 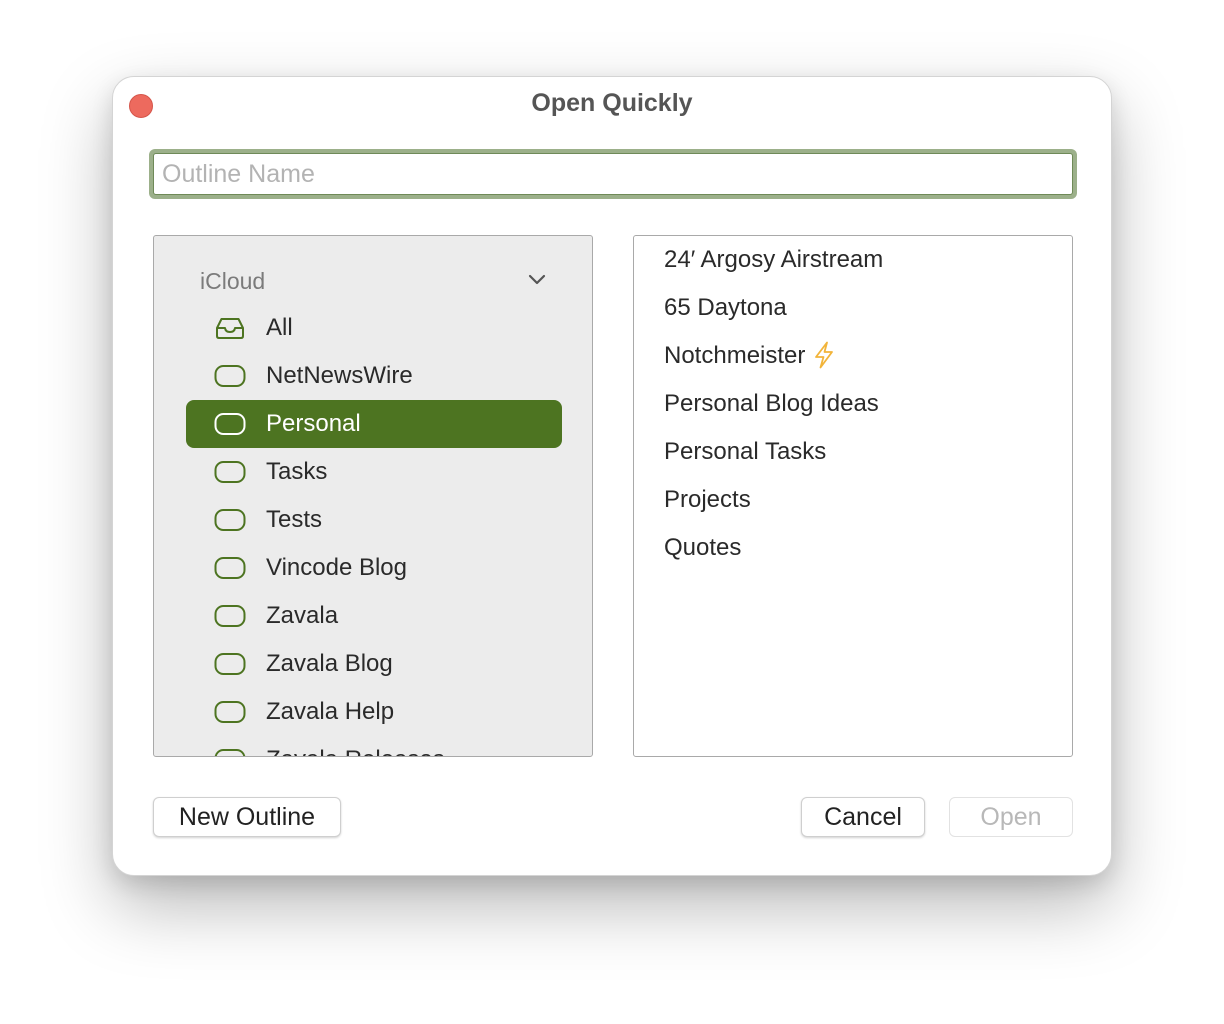 I want to click on outline-item: 24′ Argosy Airstream, so click(x=863, y=260).